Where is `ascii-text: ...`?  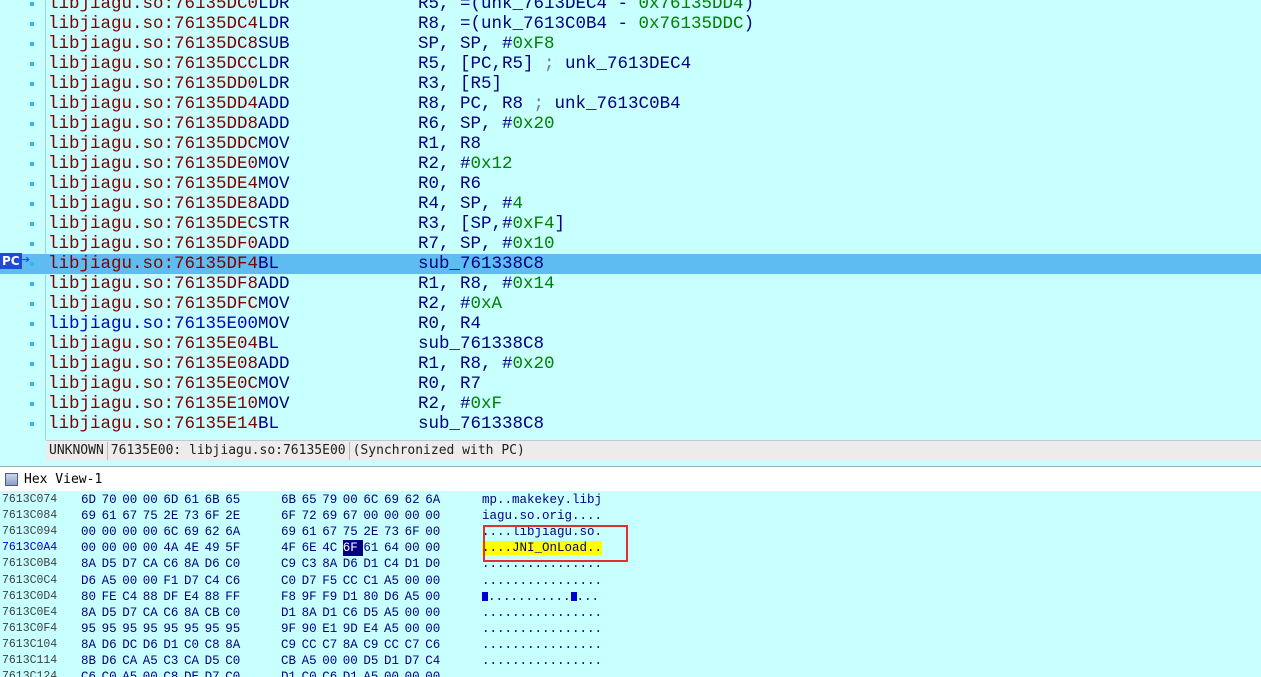 ascii-text: ... is located at coordinates (588, 597).